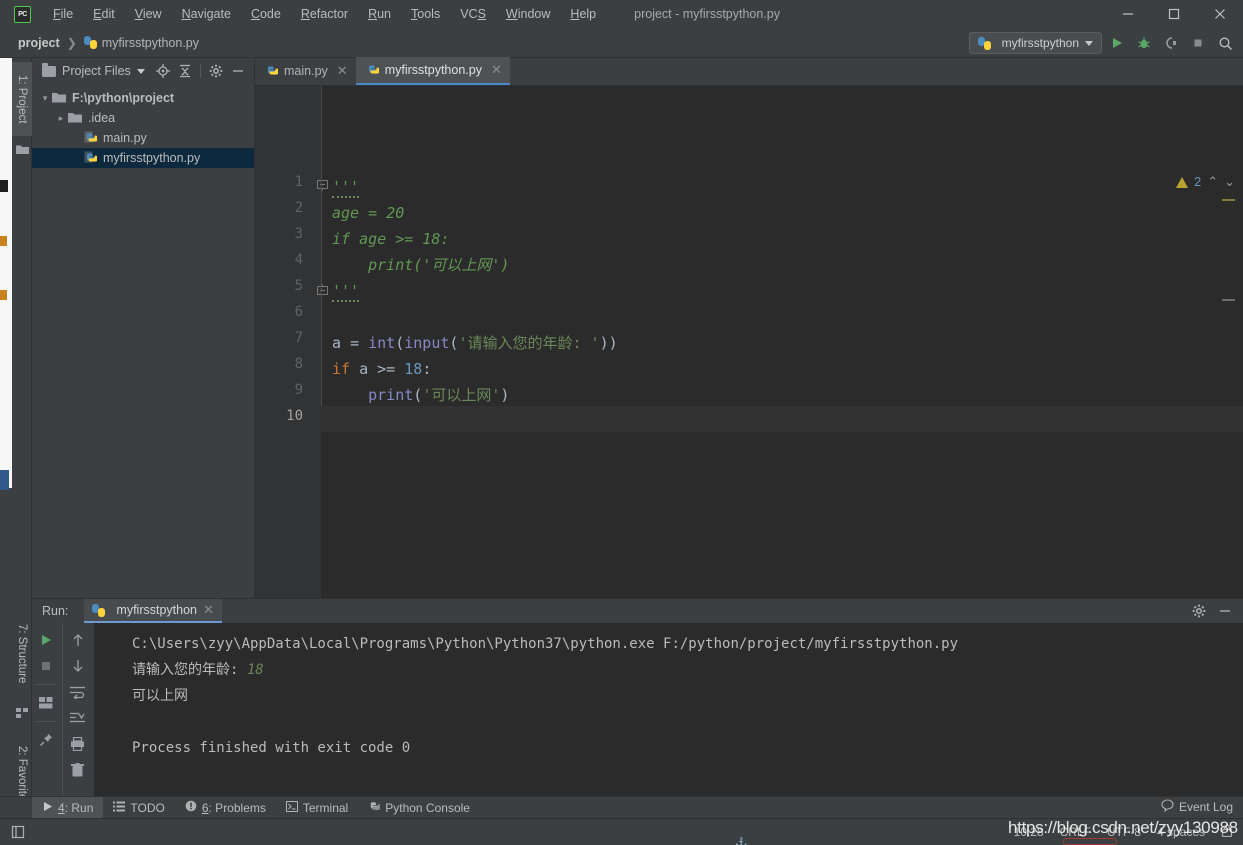  Describe the element at coordinates (45, 98) in the screenshot. I see `chevron-down-icon: ▾` at that location.